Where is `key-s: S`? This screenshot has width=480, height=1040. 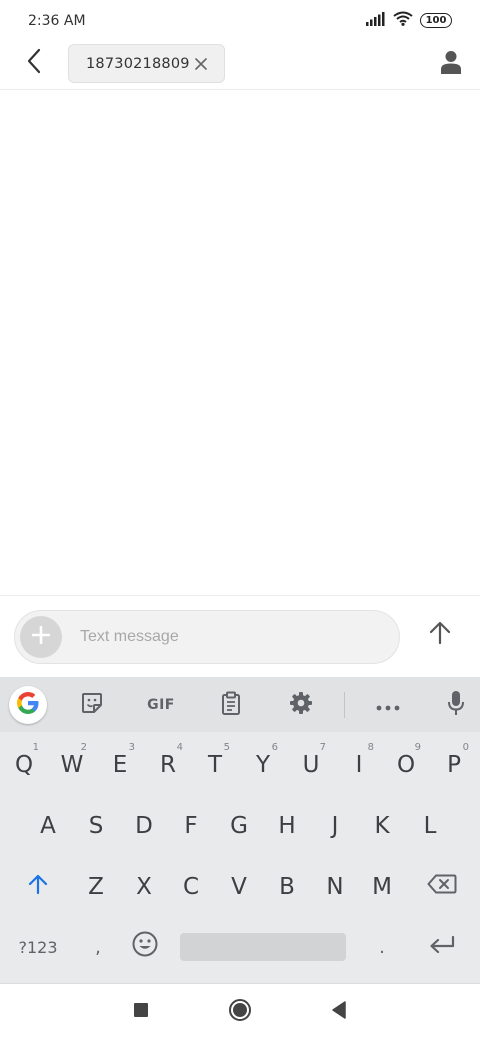 key-s: S is located at coordinates (96, 826).